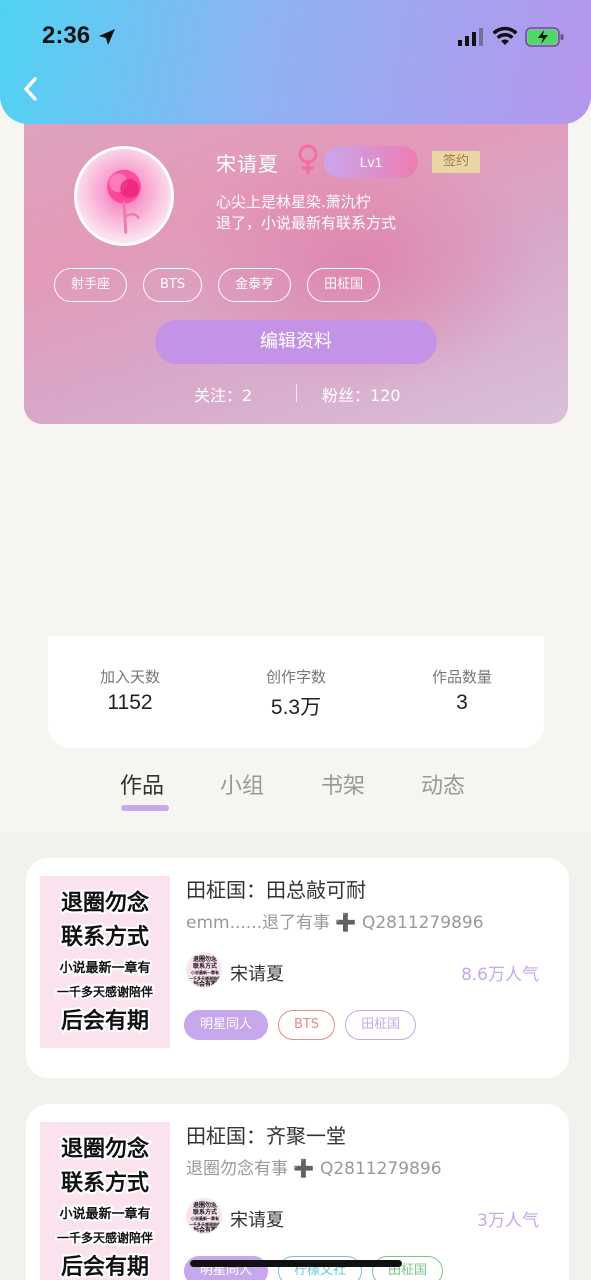 The width and height of the screenshot is (591, 1280). I want to click on profile-tag: BTS, so click(173, 285).